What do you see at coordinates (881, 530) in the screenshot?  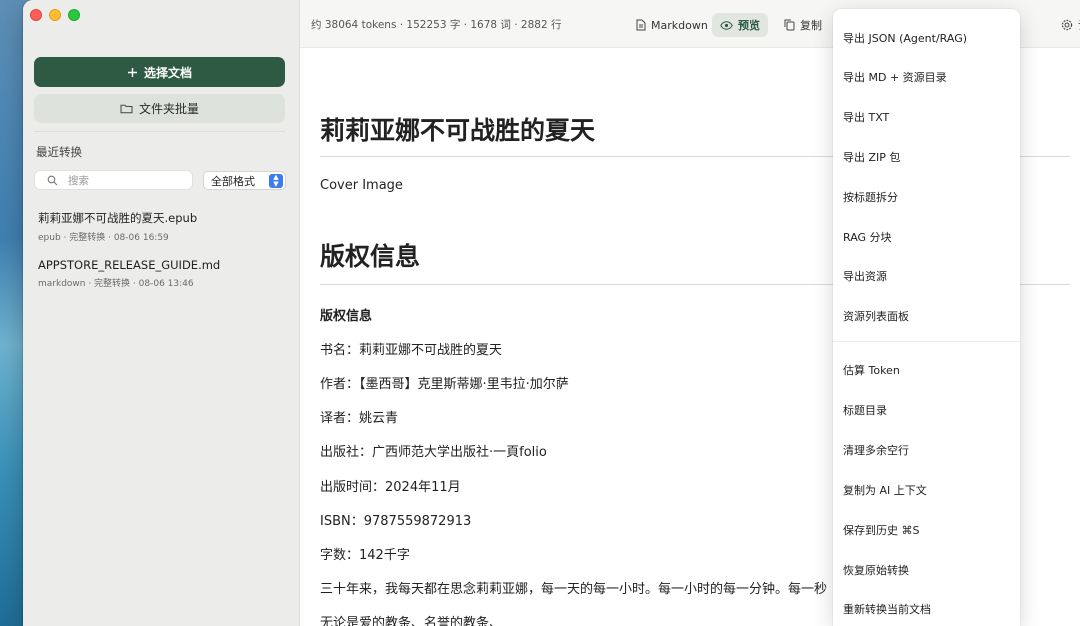 I see `menu-item-save-history: 保存到历史 ⌘S` at bounding box center [881, 530].